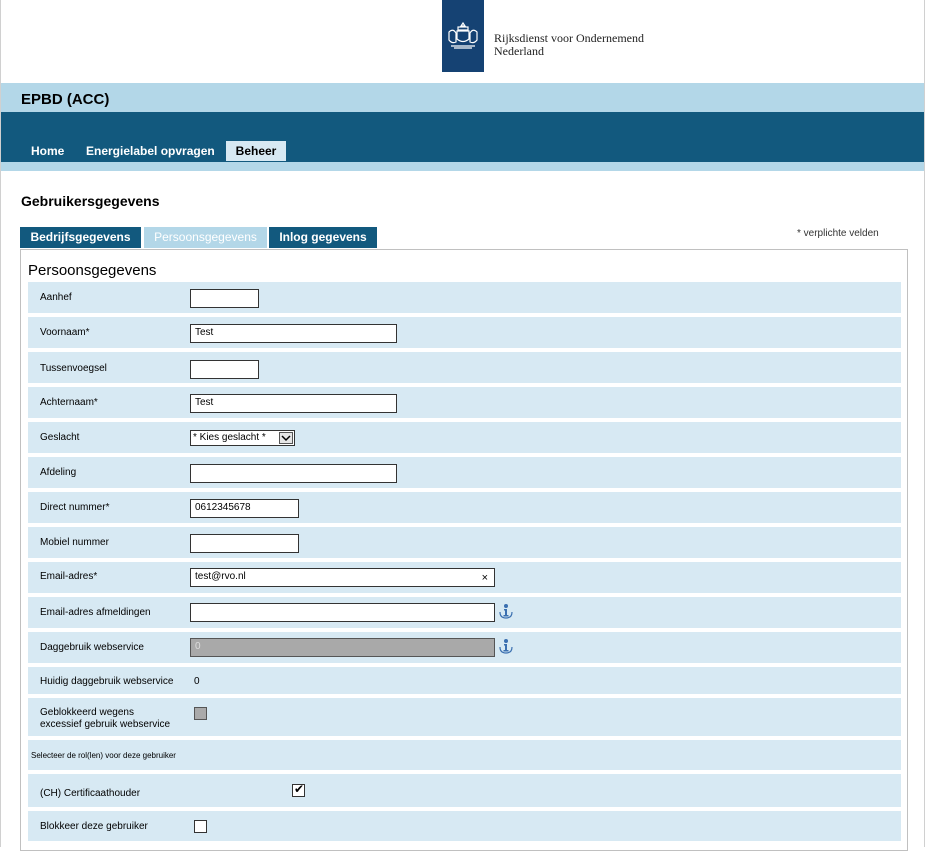  Describe the element at coordinates (92, 270) in the screenshot. I see `section-title: Persoonsgegevens` at that location.